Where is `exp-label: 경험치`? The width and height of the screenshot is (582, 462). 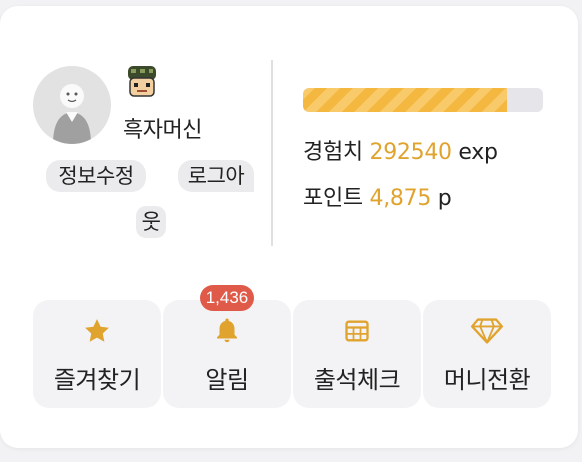
exp-label: 경험치 is located at coordinates (333, 152).